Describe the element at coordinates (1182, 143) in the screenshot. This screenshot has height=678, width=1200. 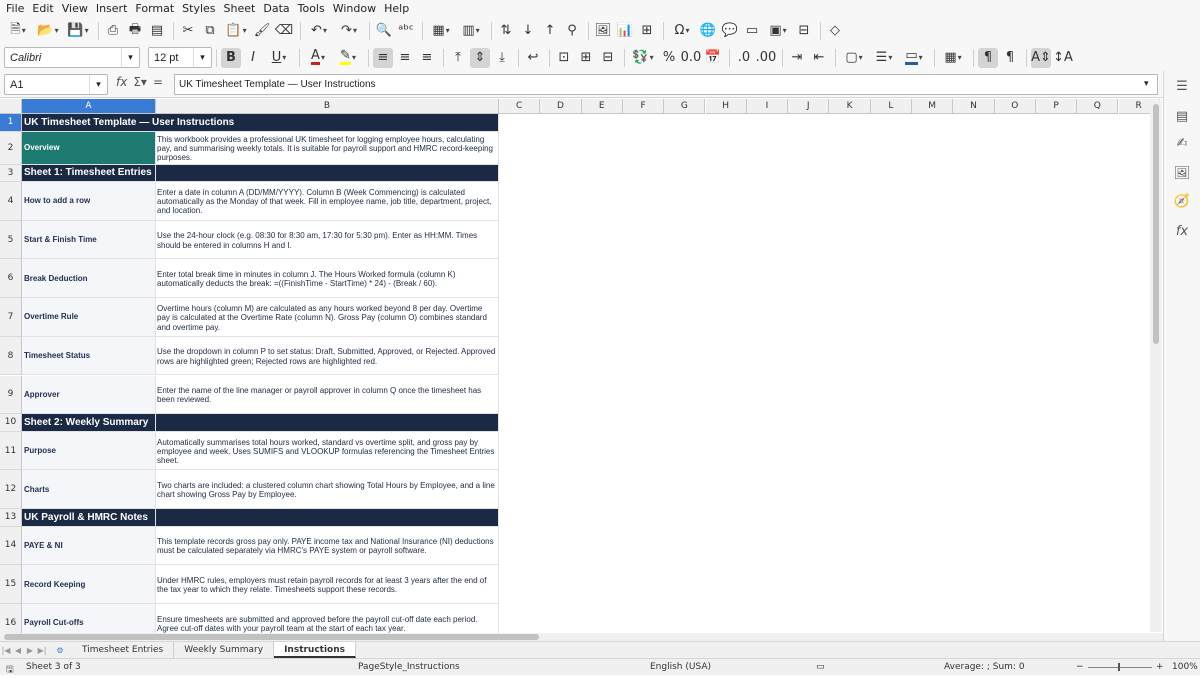
I see `styles-icon: ✍` at that location.